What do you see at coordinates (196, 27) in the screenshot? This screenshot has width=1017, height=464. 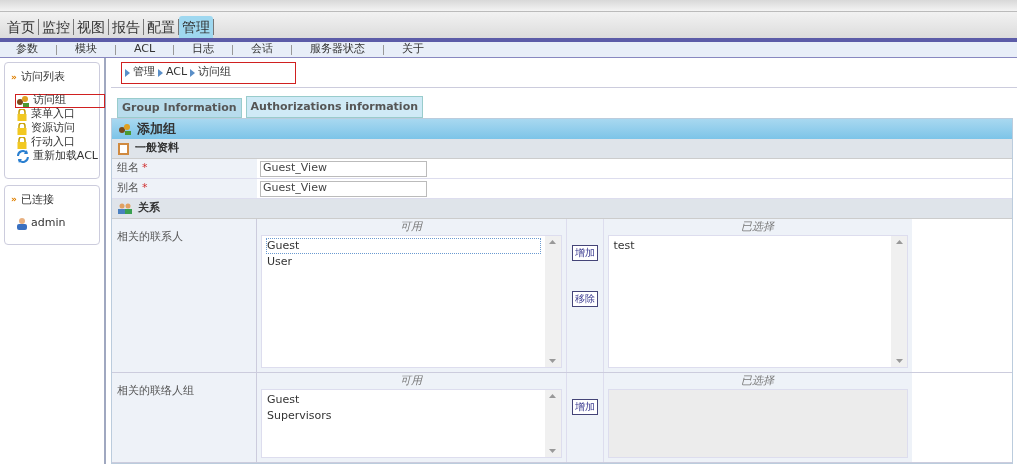 I see `nav-tab: 管理` at bounding box center [196, 27].